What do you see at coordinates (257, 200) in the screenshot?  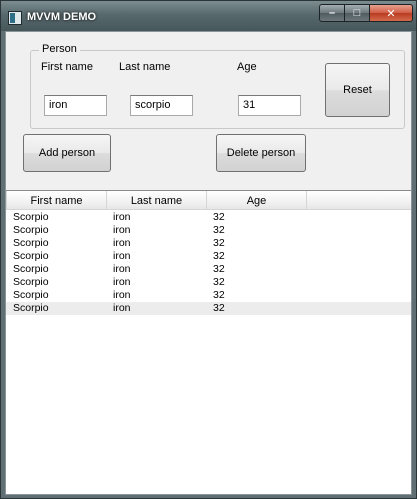 I see `column-header-age: Age` at bounding box center [257, 200].